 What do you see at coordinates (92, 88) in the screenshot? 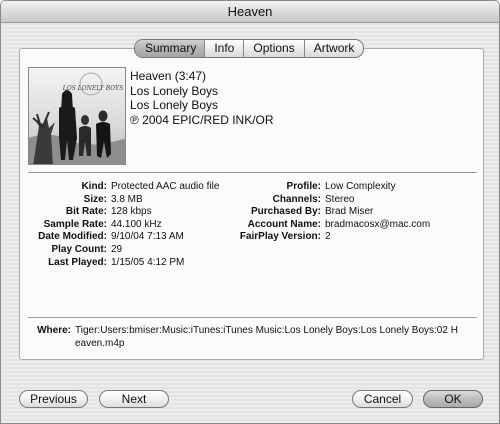
I see `svg-text: LOS LONELY BOYS` at bounding box center [92, 88].